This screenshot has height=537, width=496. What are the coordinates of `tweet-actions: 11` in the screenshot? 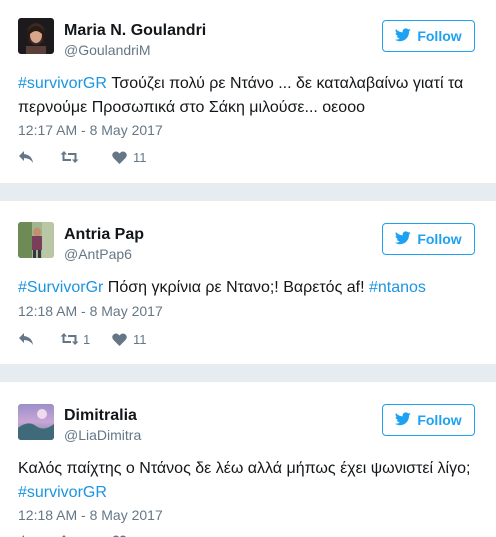 It's located at (82, 157).